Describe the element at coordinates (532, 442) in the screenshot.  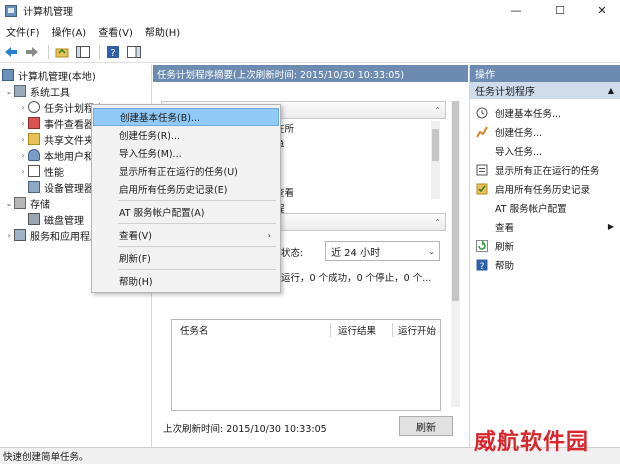
I see `watermark-text: 威航软件园` at that location.